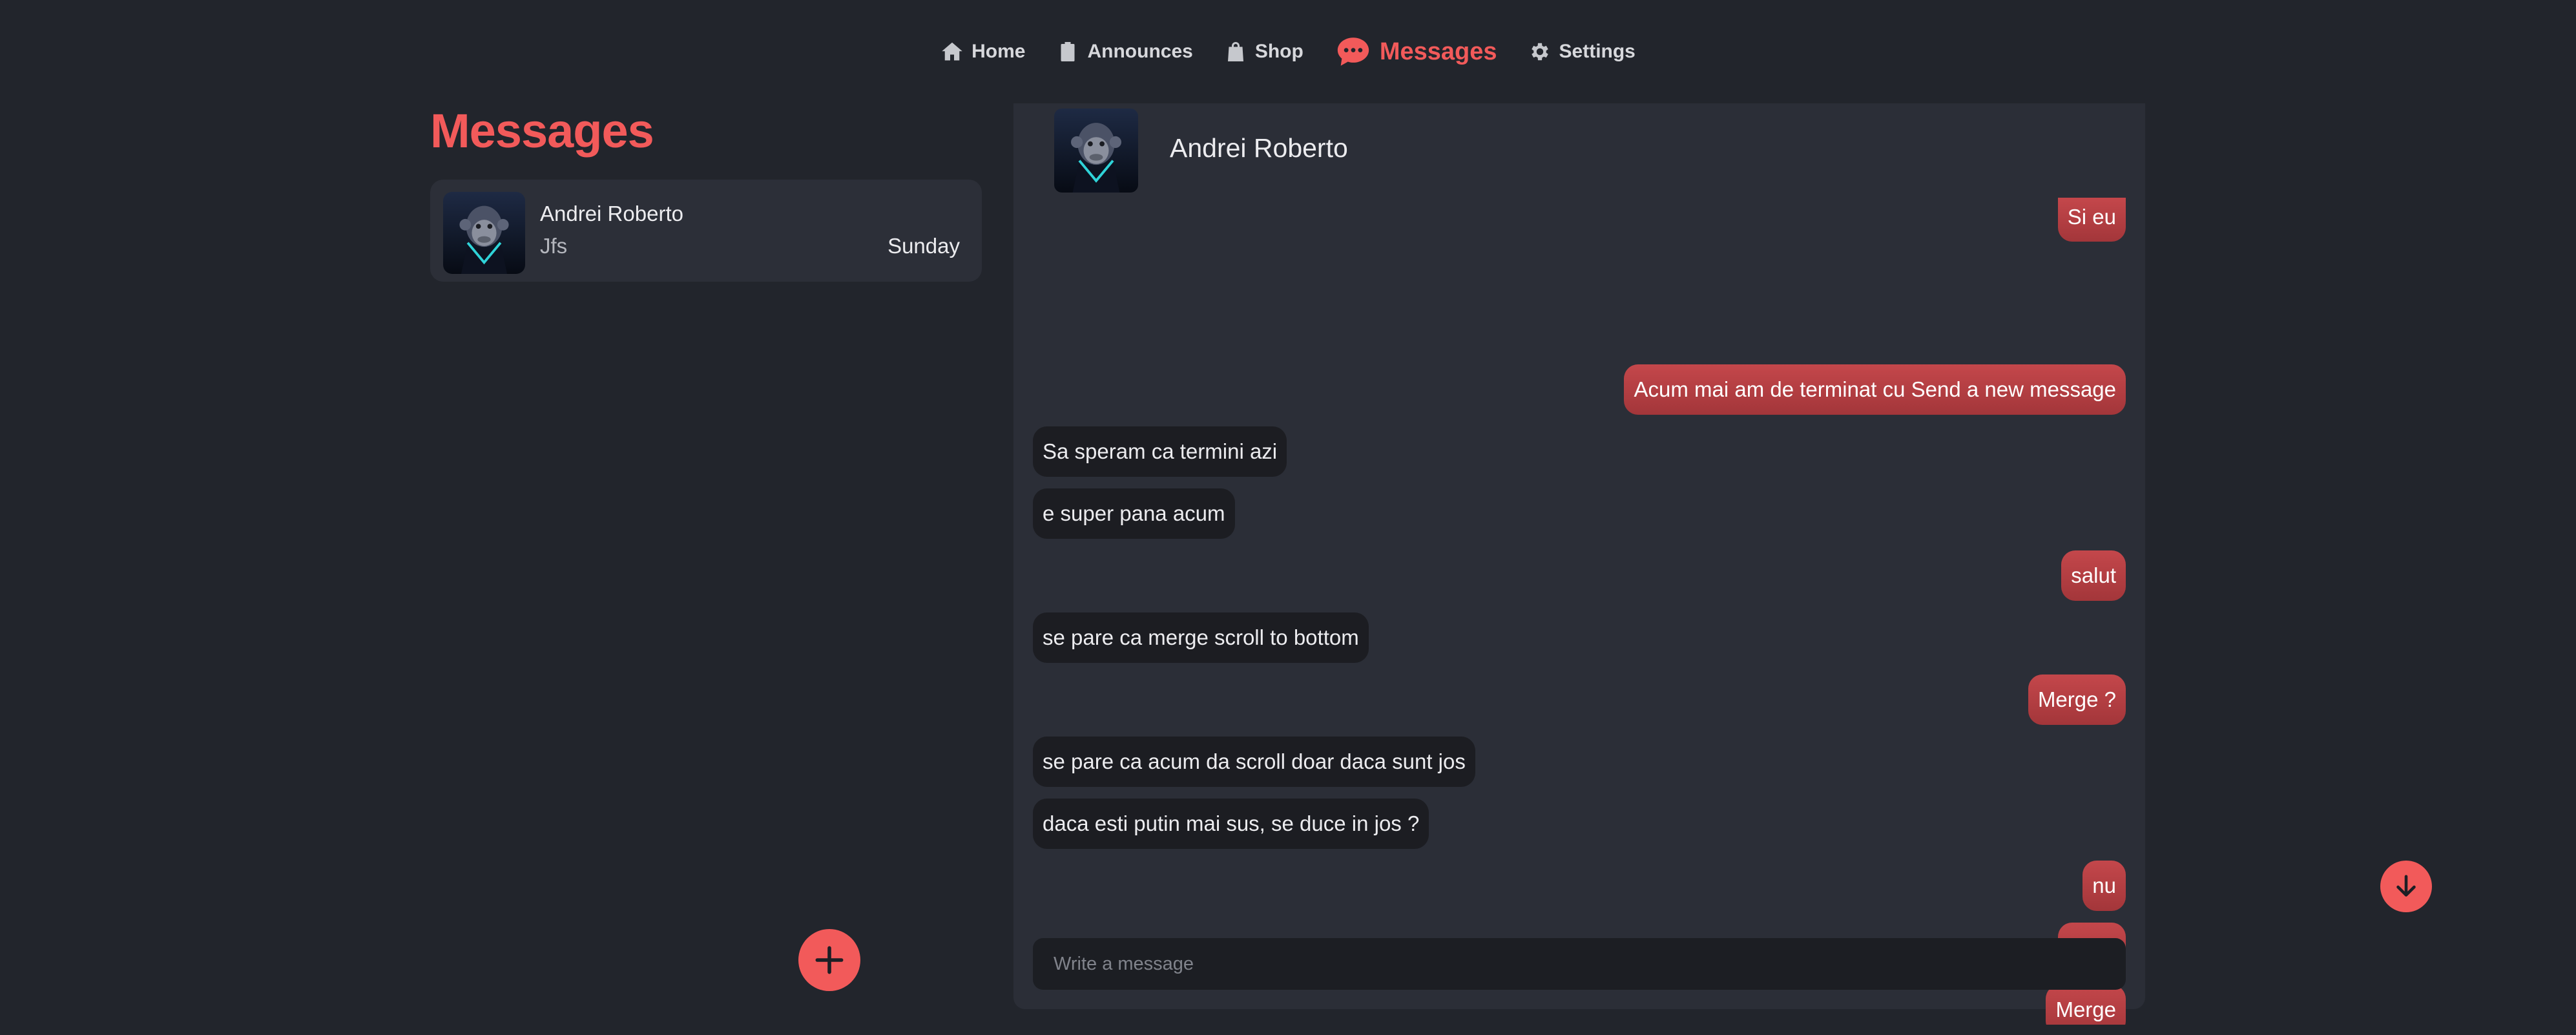 This screenshot has height=1035, width=2576. I want to click on message-outgoing: salut, so click(2093, 575).